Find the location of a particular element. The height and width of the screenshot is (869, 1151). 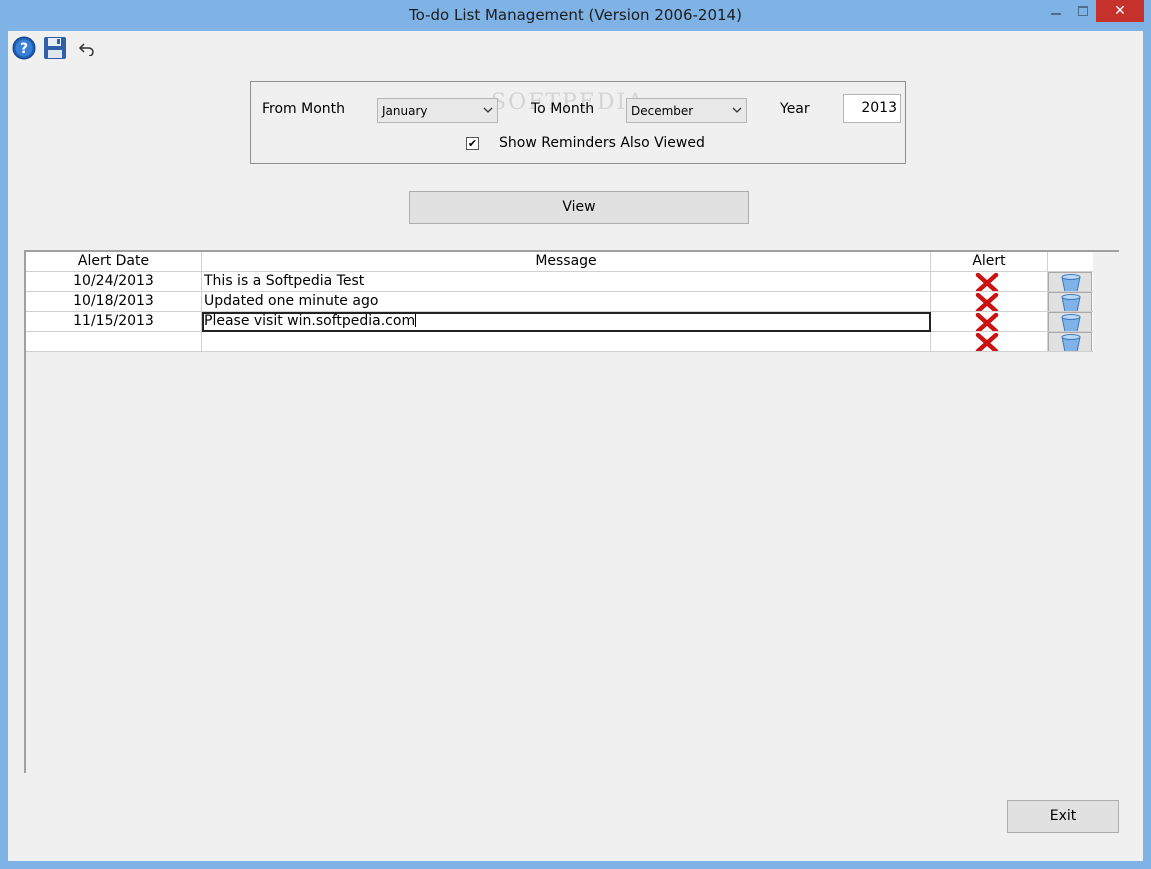

show-reminders-label: Show Reminders Also Viewed is located at coordinates (602, 143).